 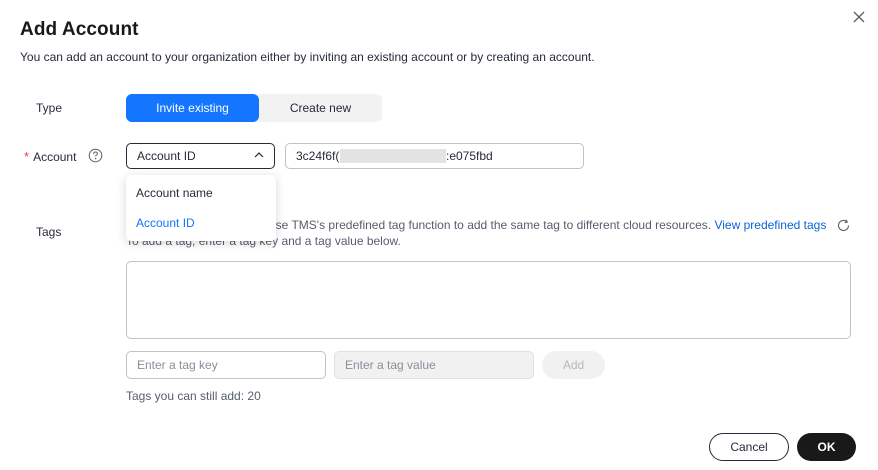 I want to click on account-id-end: :e075fbd, so click(x=469, y=156).